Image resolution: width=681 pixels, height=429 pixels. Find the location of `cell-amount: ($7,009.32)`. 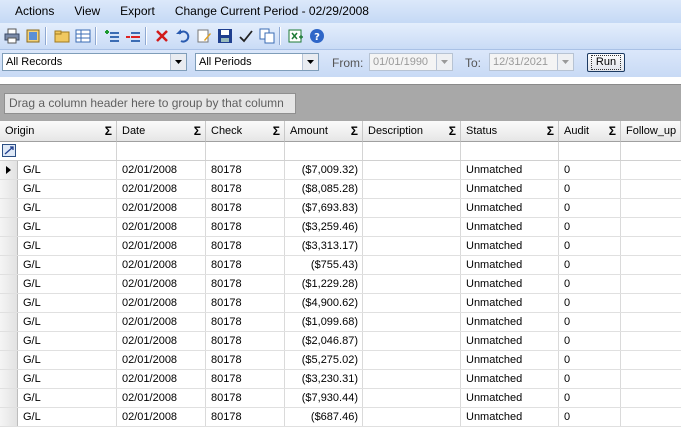

cell-amount: ($7,009.32) is located at coordinates (324, 170).